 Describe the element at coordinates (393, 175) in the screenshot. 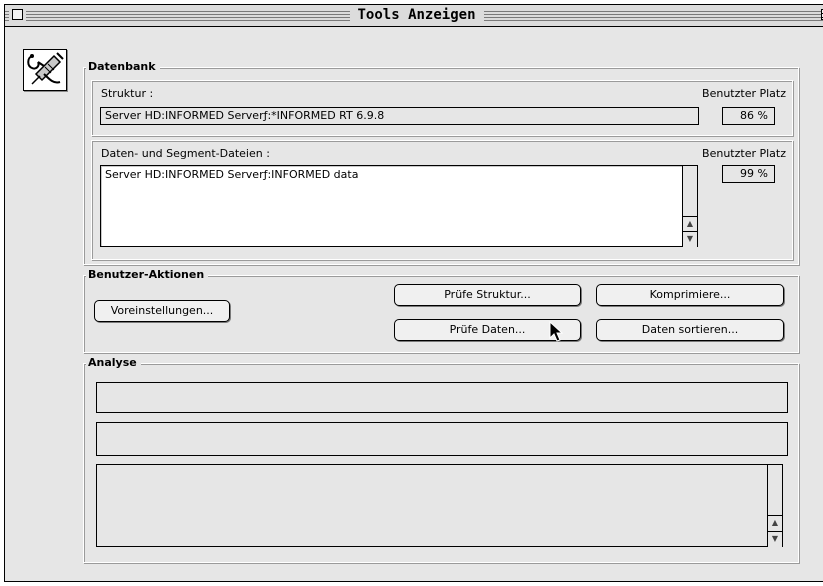

I see `list-item: Server HD:INFORMED Serverƒ:INFORMED data` at that location.